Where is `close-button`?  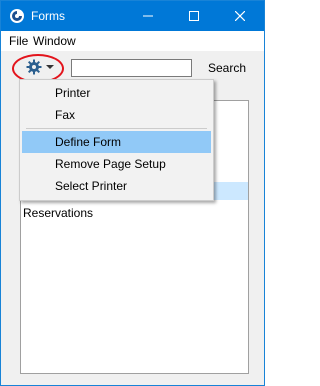
close-button is located at coordinates (240, 16).